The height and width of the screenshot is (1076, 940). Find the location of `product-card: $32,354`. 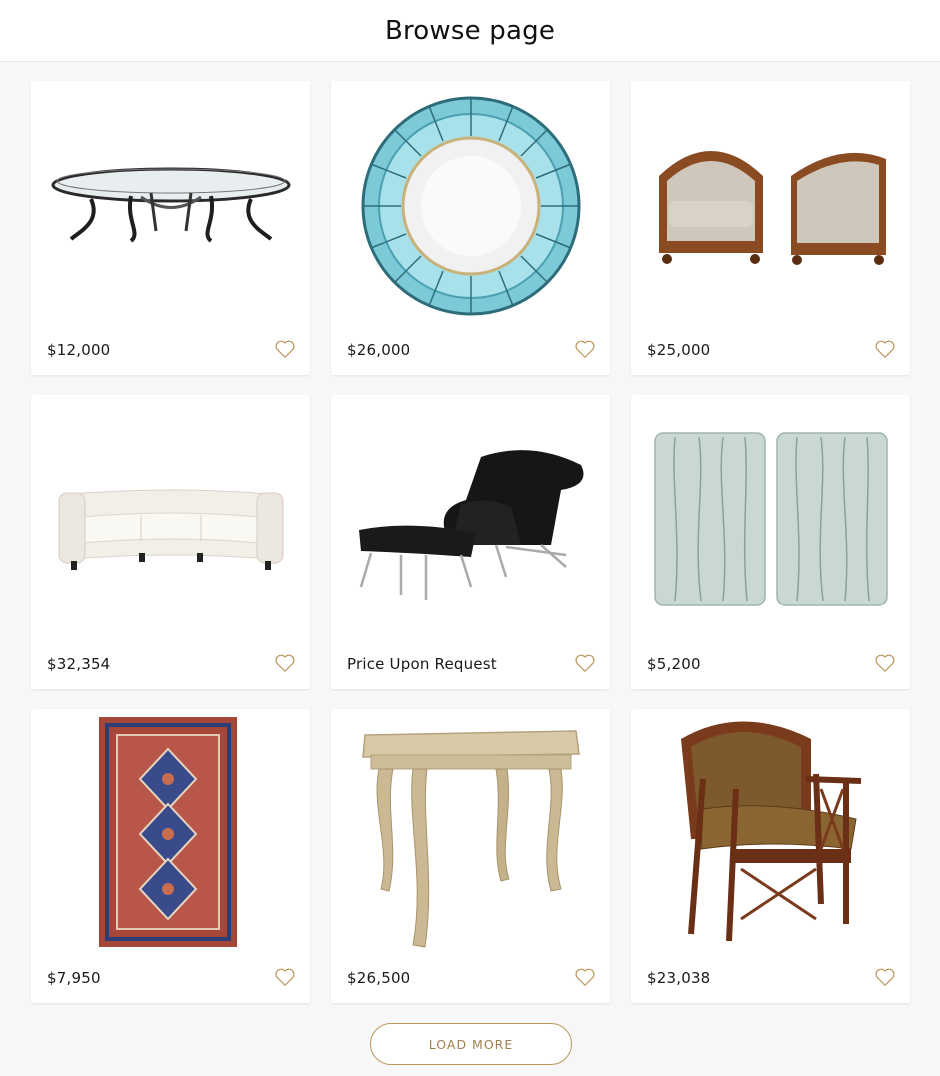

product-card: $32,354 is located at coordinates (170, 542).